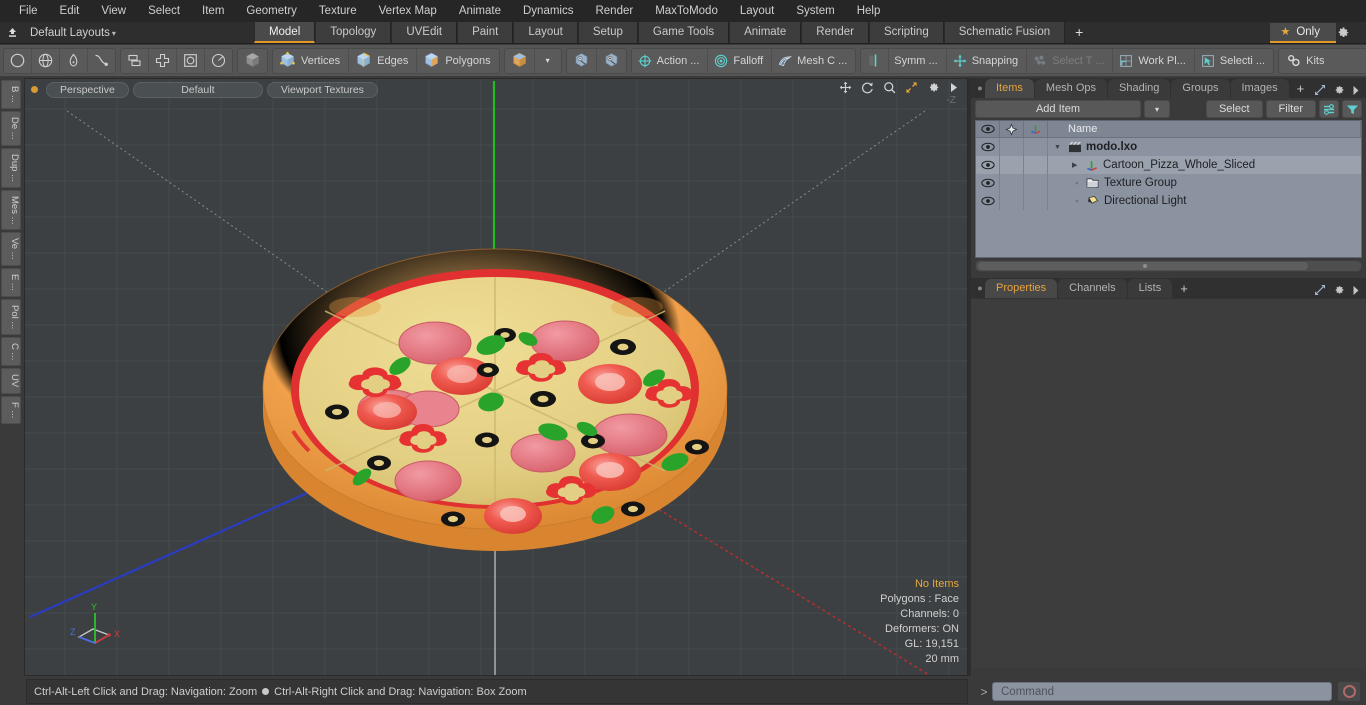 This screenshot has width=1366, height=705. I want to click on menu-item-help: Help, so click(869, 11).